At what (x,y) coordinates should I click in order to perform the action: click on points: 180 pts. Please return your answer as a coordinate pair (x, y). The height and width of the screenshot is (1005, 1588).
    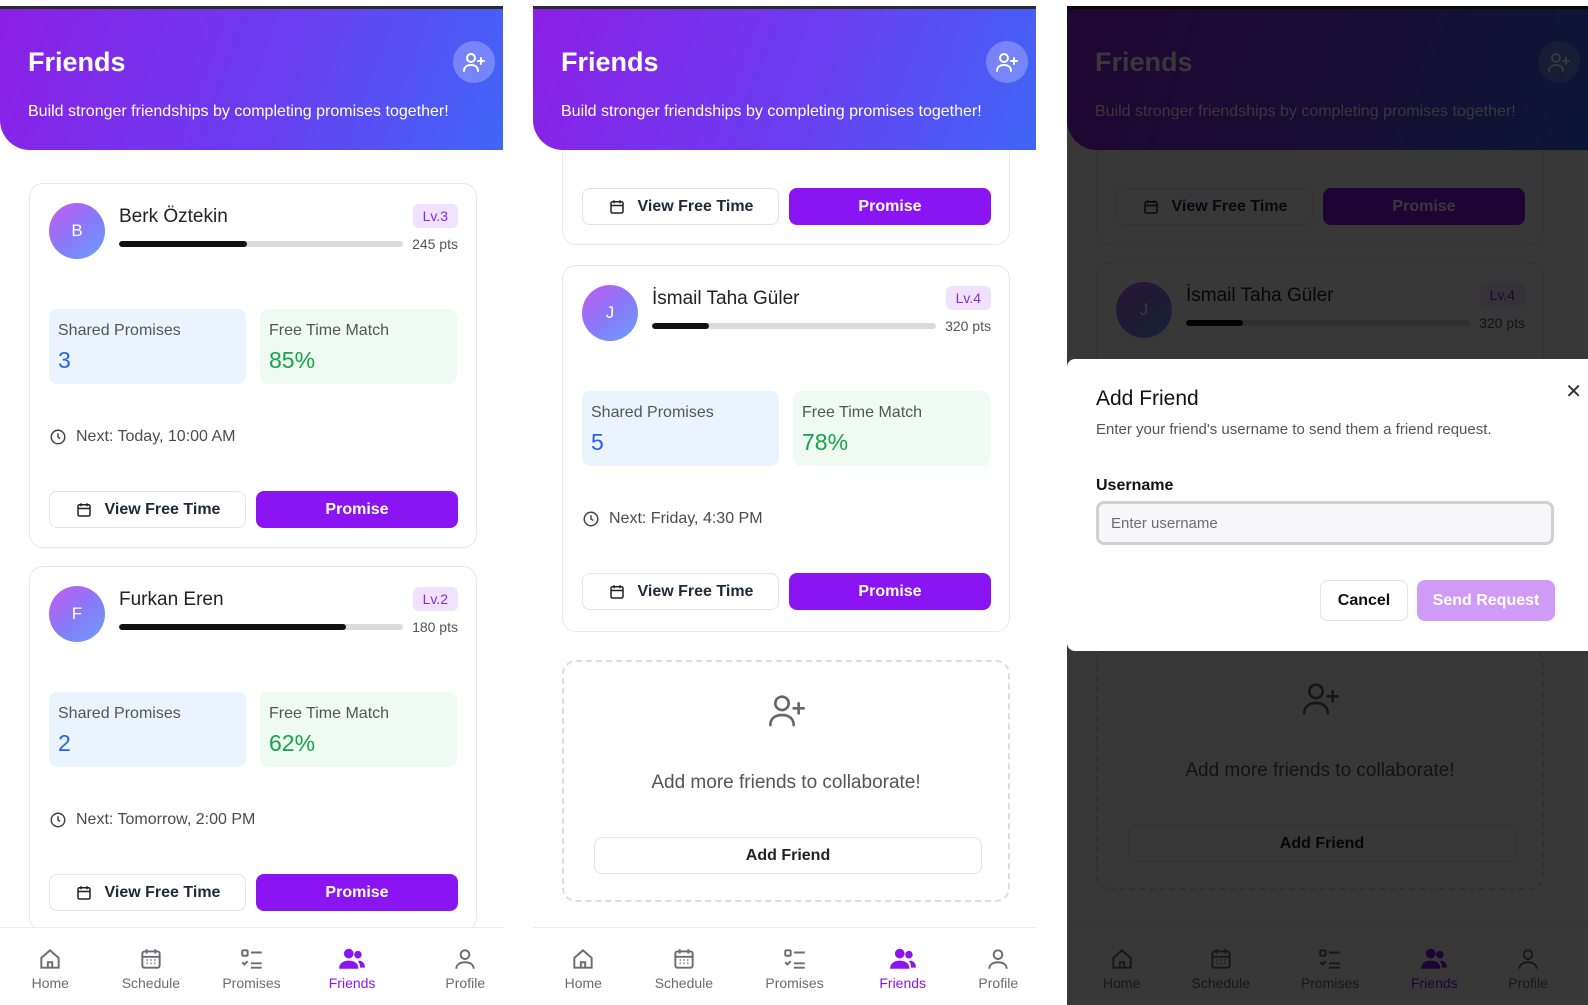
    Looking at the image, I should click on (435, 627).